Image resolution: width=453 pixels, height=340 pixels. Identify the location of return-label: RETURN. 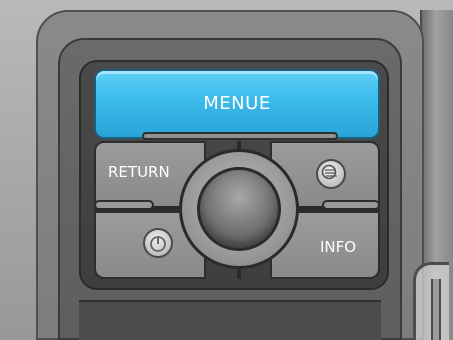
(139, 172).